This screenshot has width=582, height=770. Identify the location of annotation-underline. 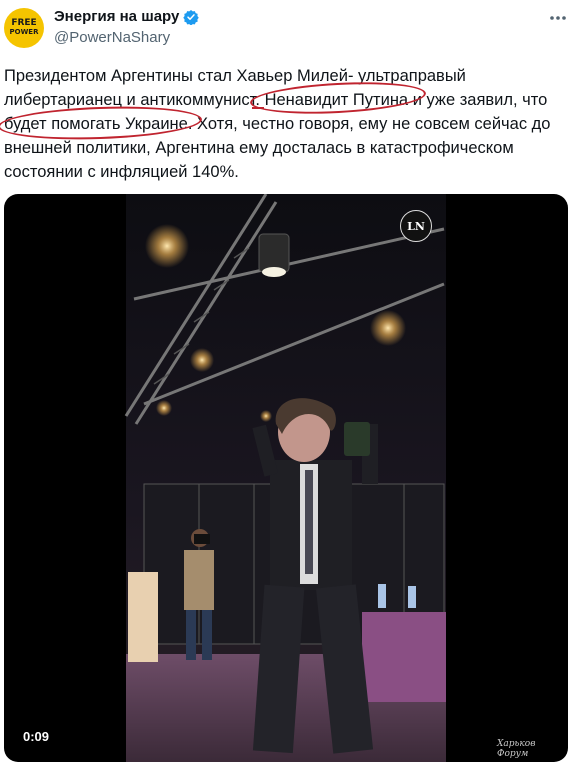
(258, 108).